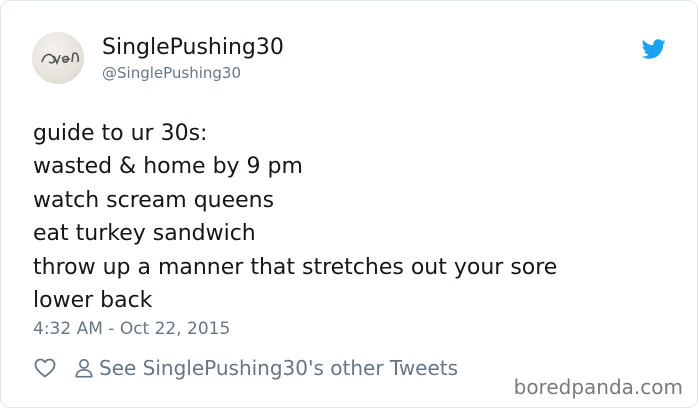  Describe the element at coordinates (278, 368) in the screenshot. I see `see-other-tweets-link: See SinglePushing30's other Tweets` at that location.